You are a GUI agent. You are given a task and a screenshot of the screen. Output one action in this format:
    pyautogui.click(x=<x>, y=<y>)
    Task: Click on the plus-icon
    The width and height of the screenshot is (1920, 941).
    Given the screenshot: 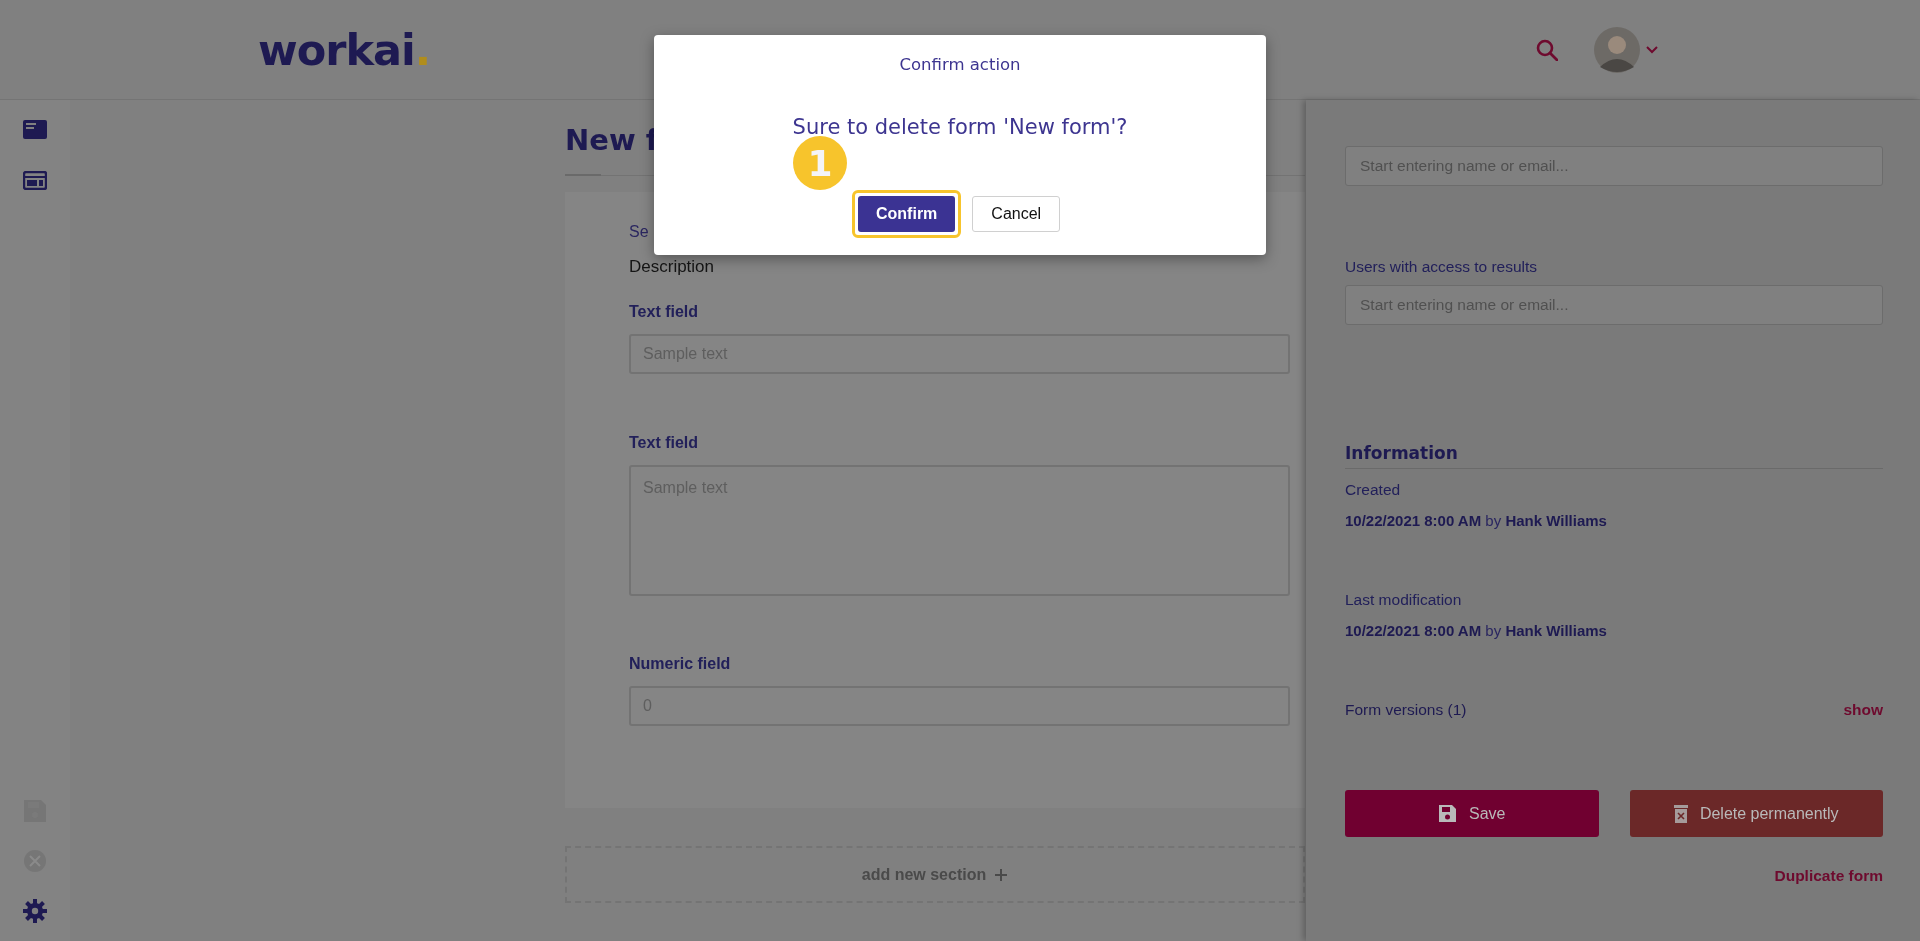 What is the action you would take?
    pyautogui.click(x=1001, y=874)
    